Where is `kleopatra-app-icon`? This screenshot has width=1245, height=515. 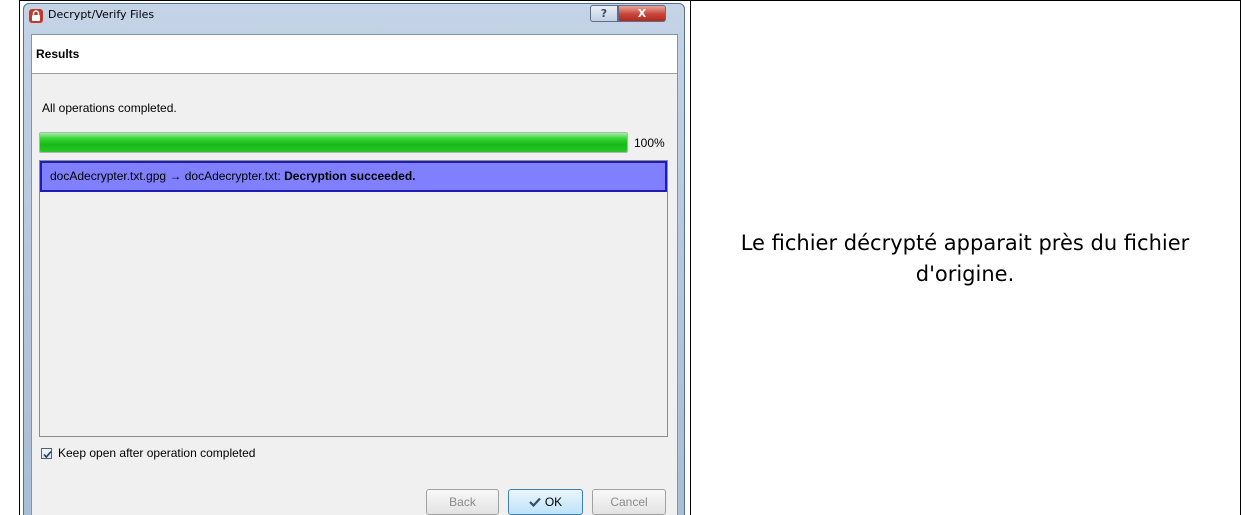 kleopatra-app-icon is located at coordinates (36, 16).